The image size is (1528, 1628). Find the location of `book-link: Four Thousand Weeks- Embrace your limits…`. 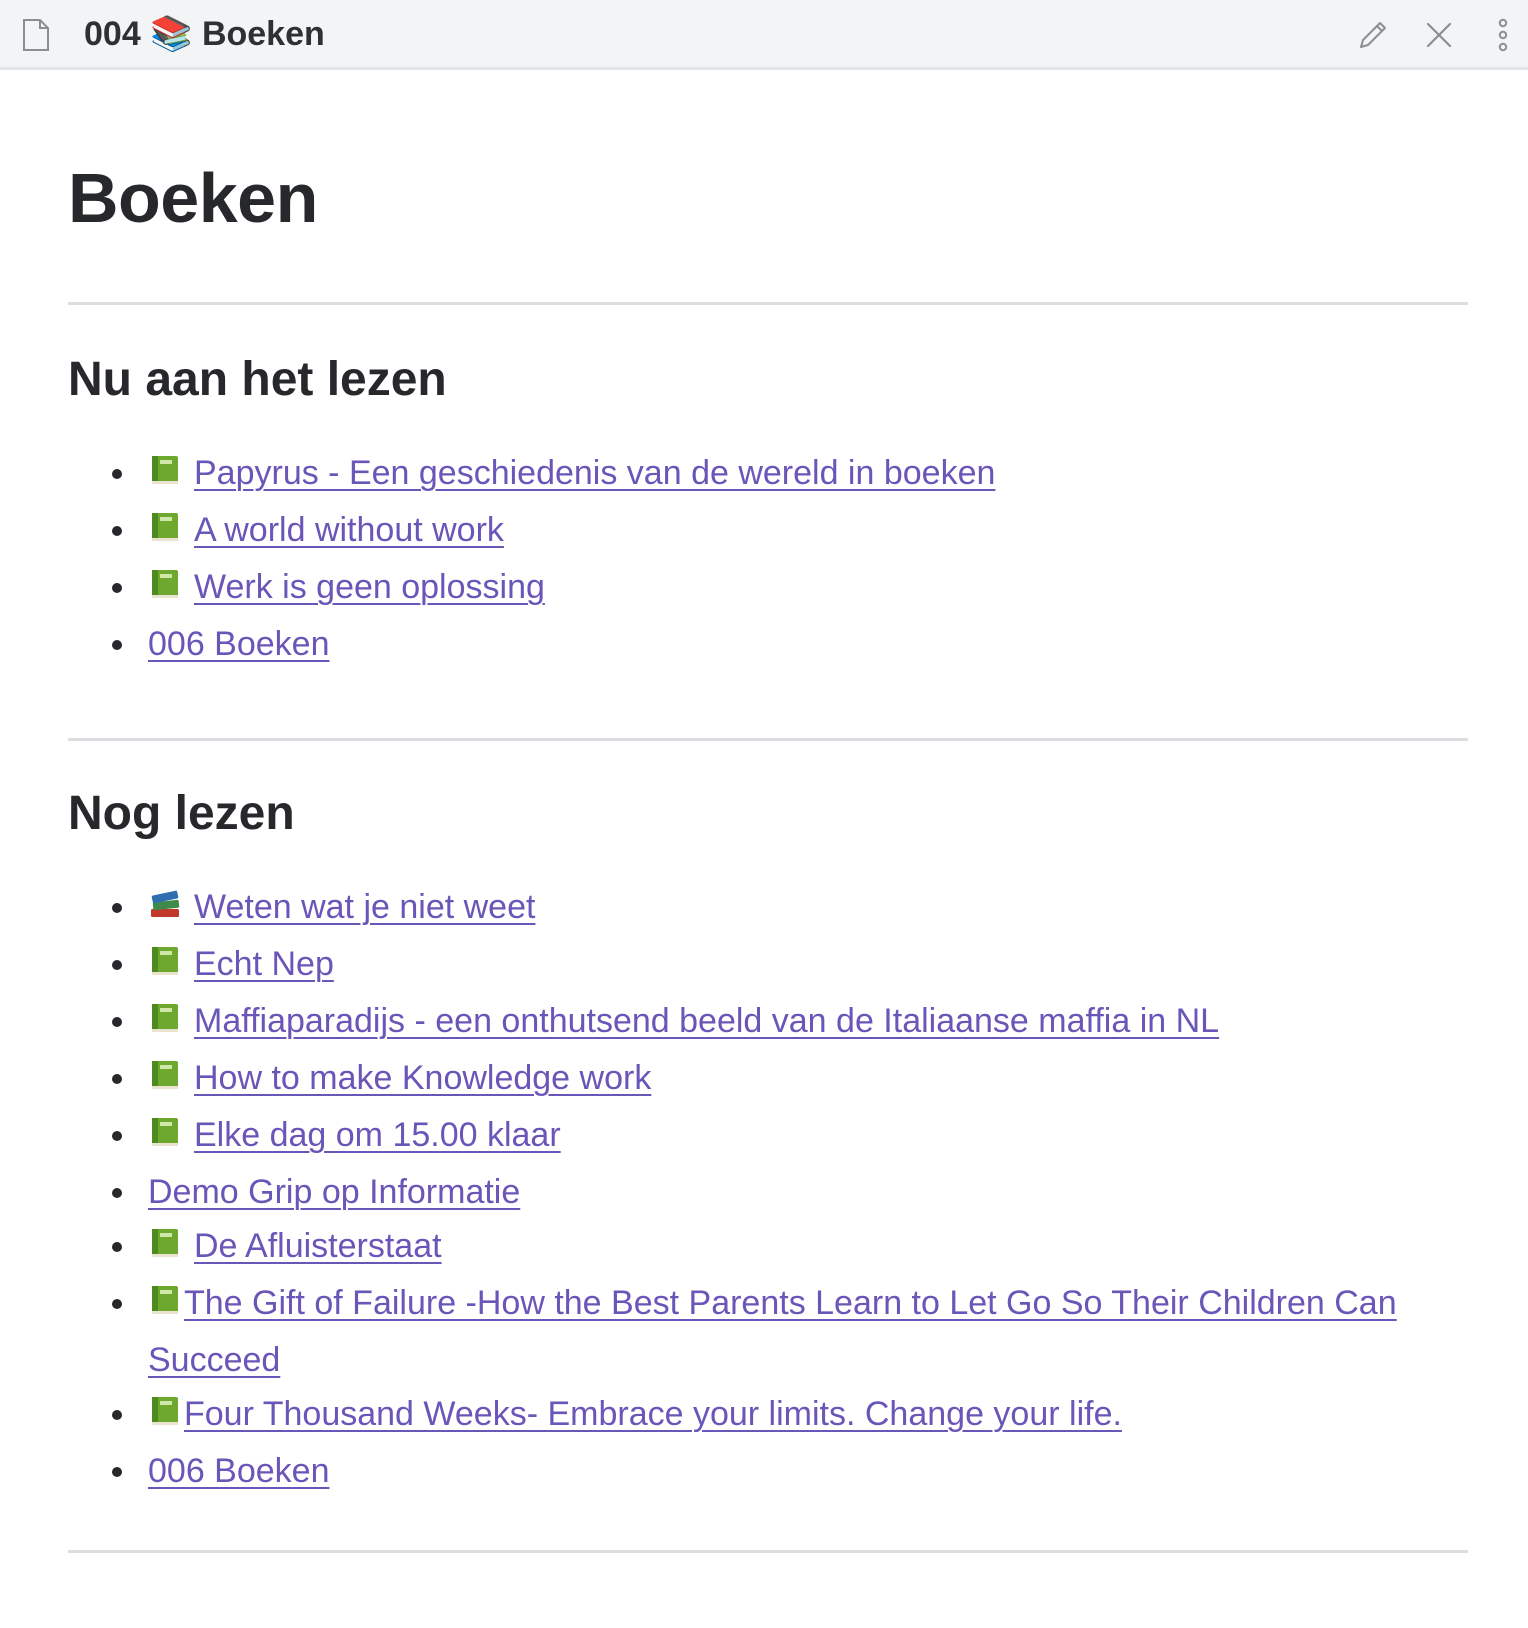

book-link: Four Thousand Weeks- Embrace your limits… is located at coordinates (635, 1414).